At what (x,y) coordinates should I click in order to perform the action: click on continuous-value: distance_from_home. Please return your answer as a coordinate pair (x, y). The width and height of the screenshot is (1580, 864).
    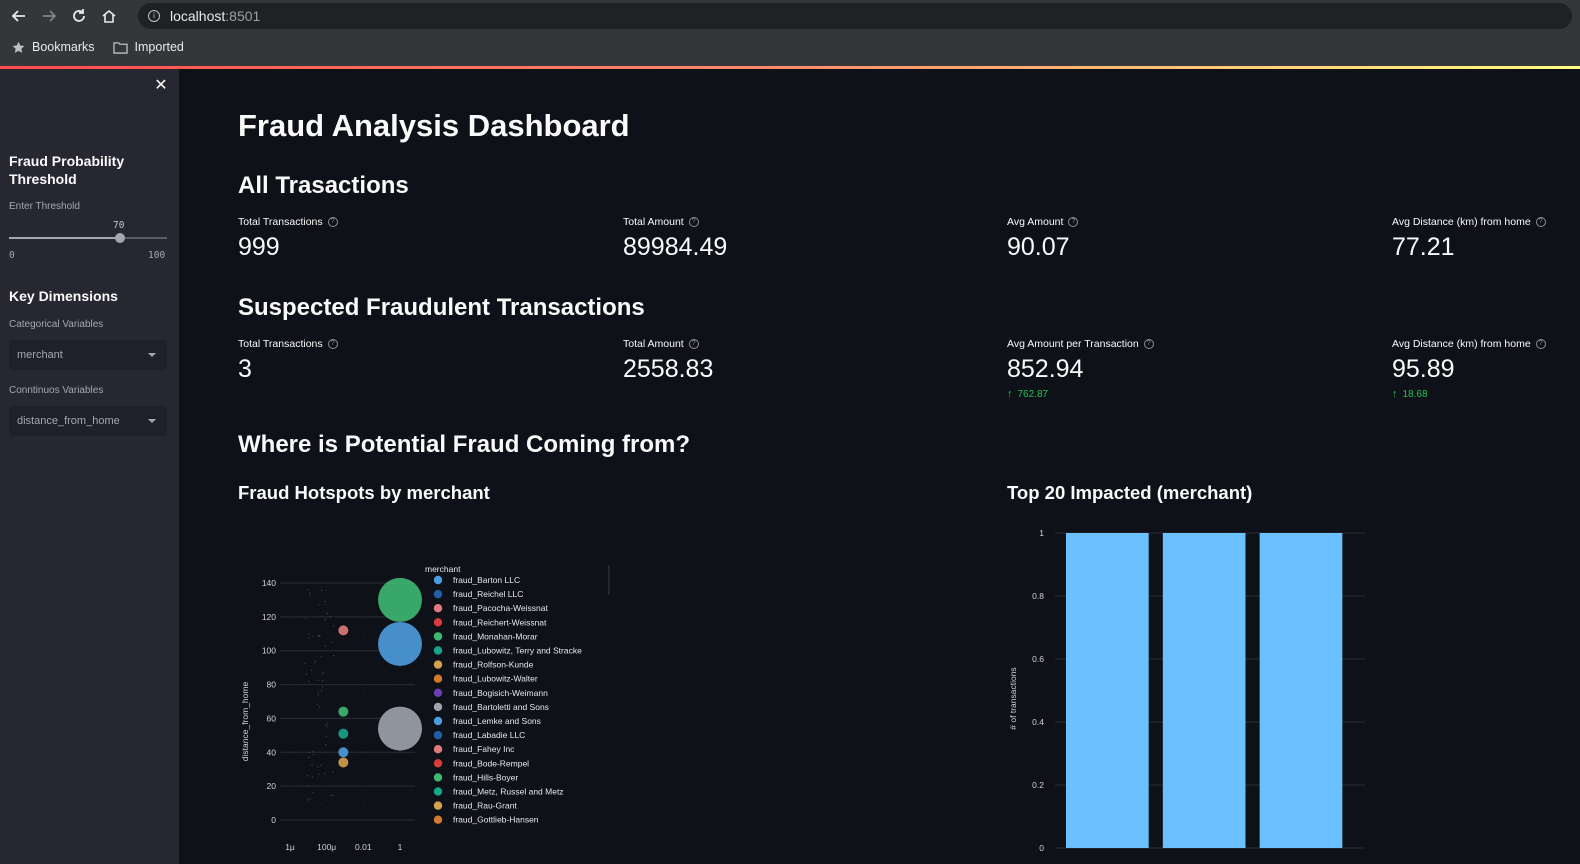
    Looking at the image, I should click on (68, 421).